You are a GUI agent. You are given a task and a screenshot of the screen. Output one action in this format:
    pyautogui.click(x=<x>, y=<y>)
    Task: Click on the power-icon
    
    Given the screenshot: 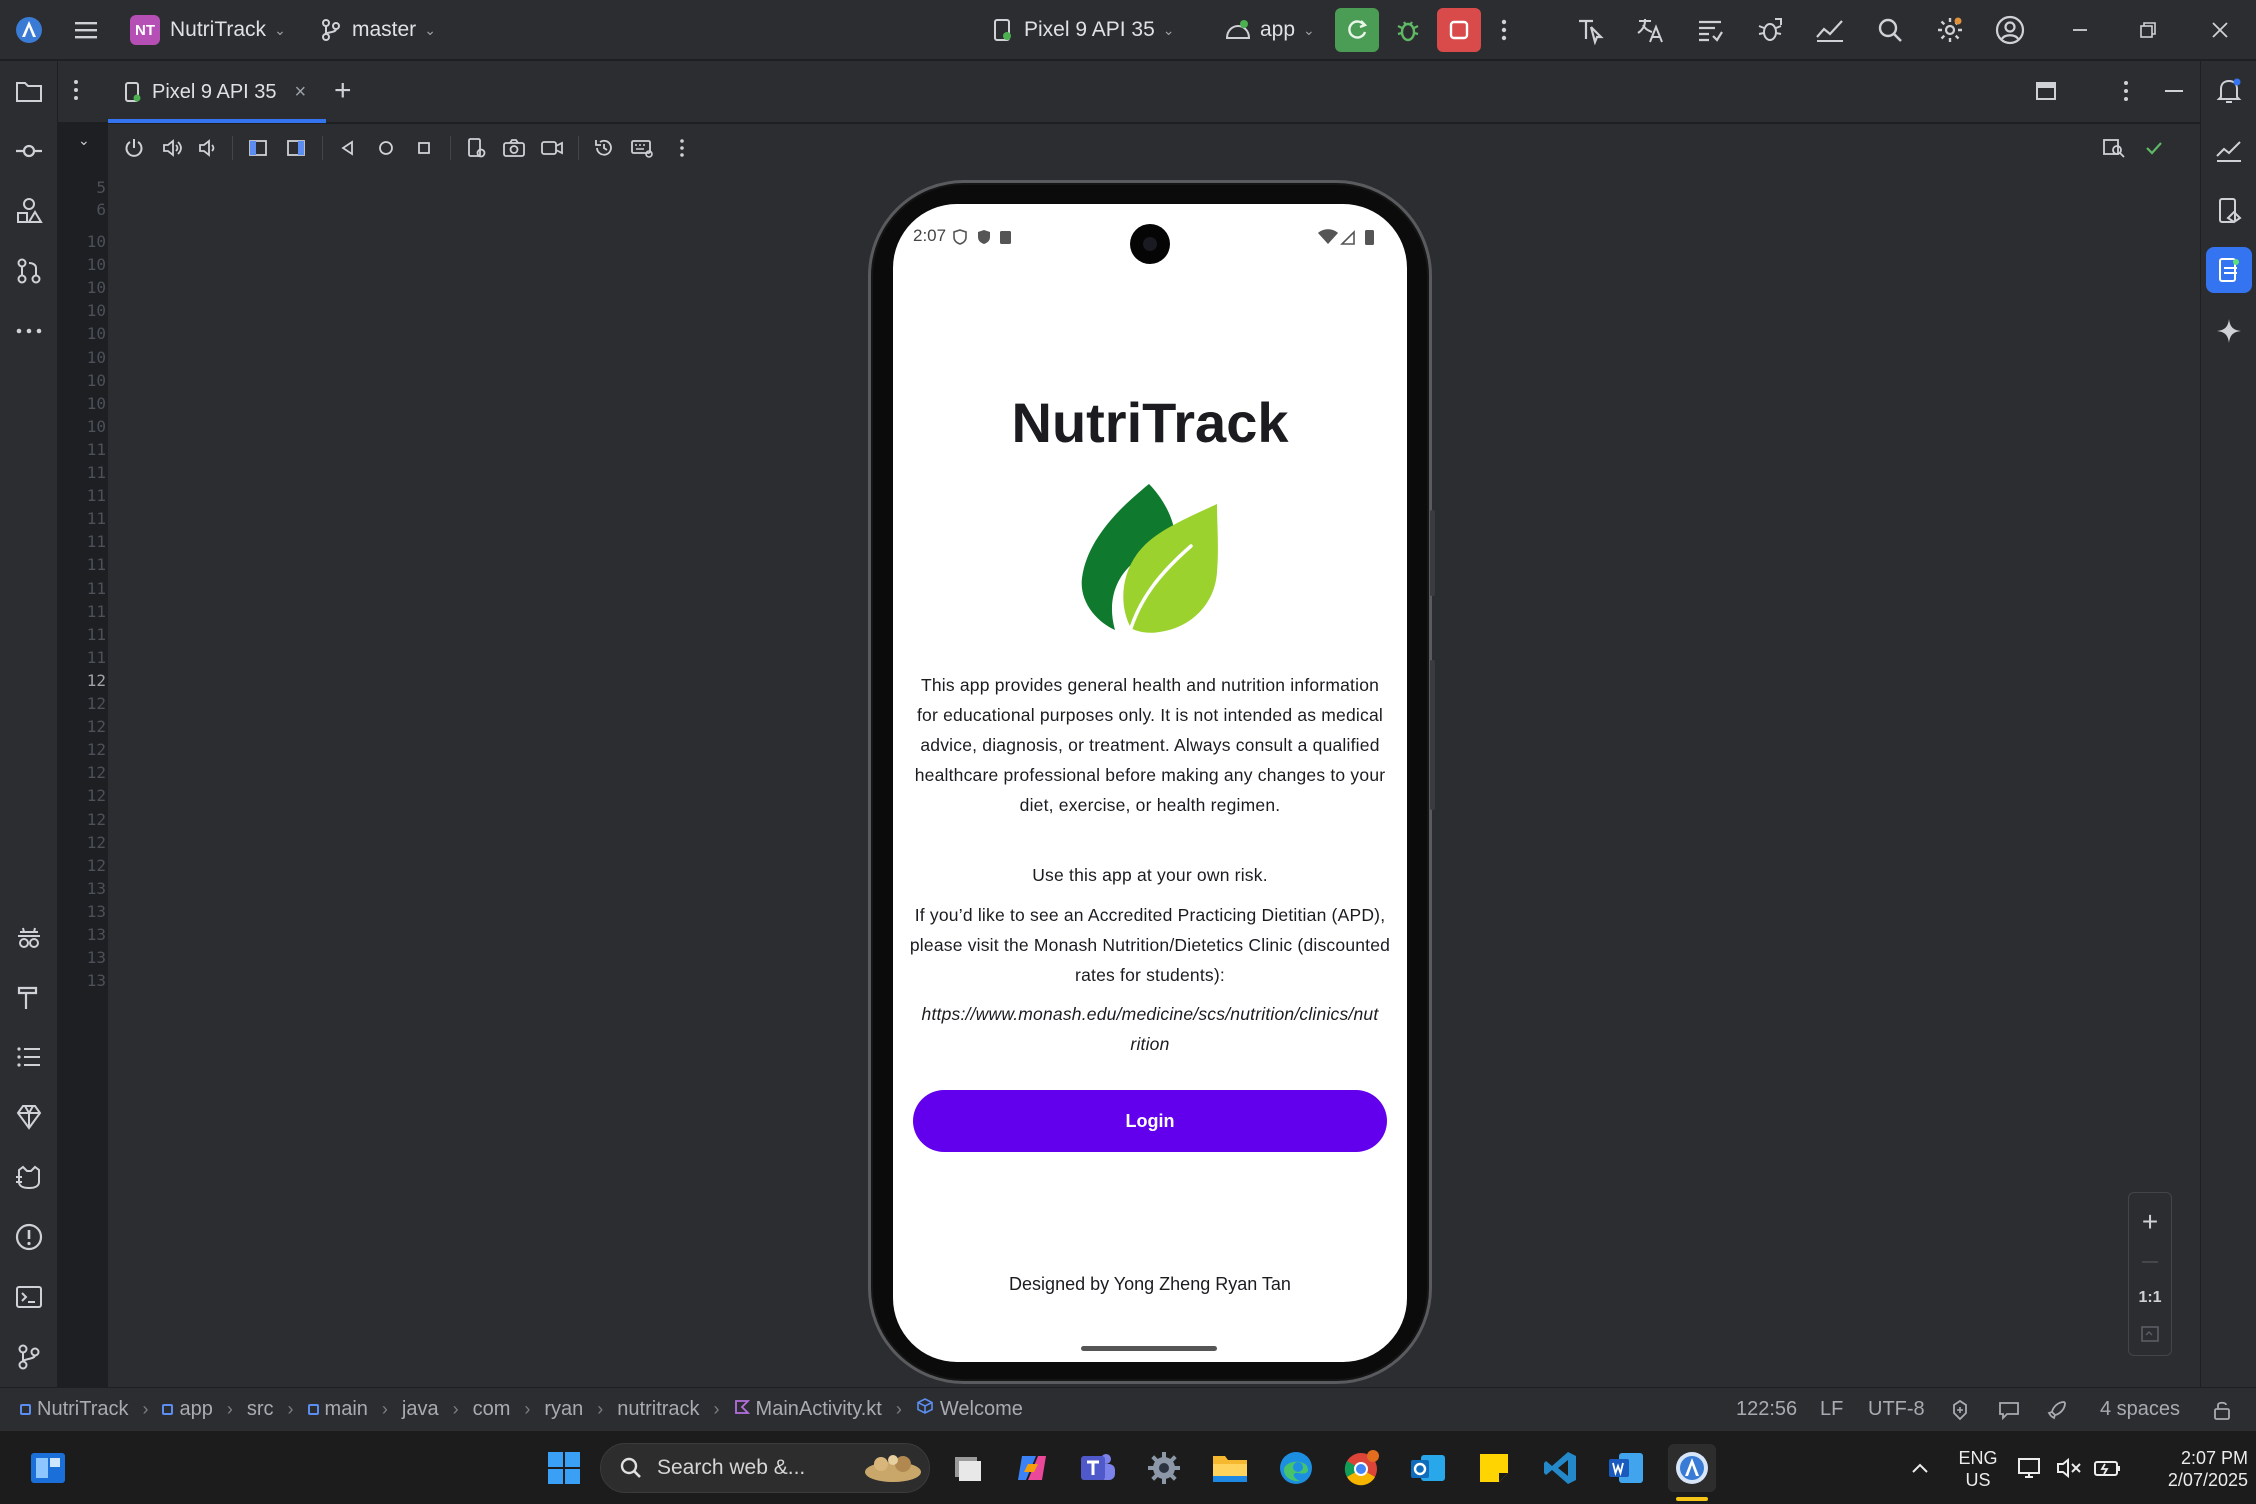 What is the action you would take?
    pyautogui.click(x=134, y=148)
    